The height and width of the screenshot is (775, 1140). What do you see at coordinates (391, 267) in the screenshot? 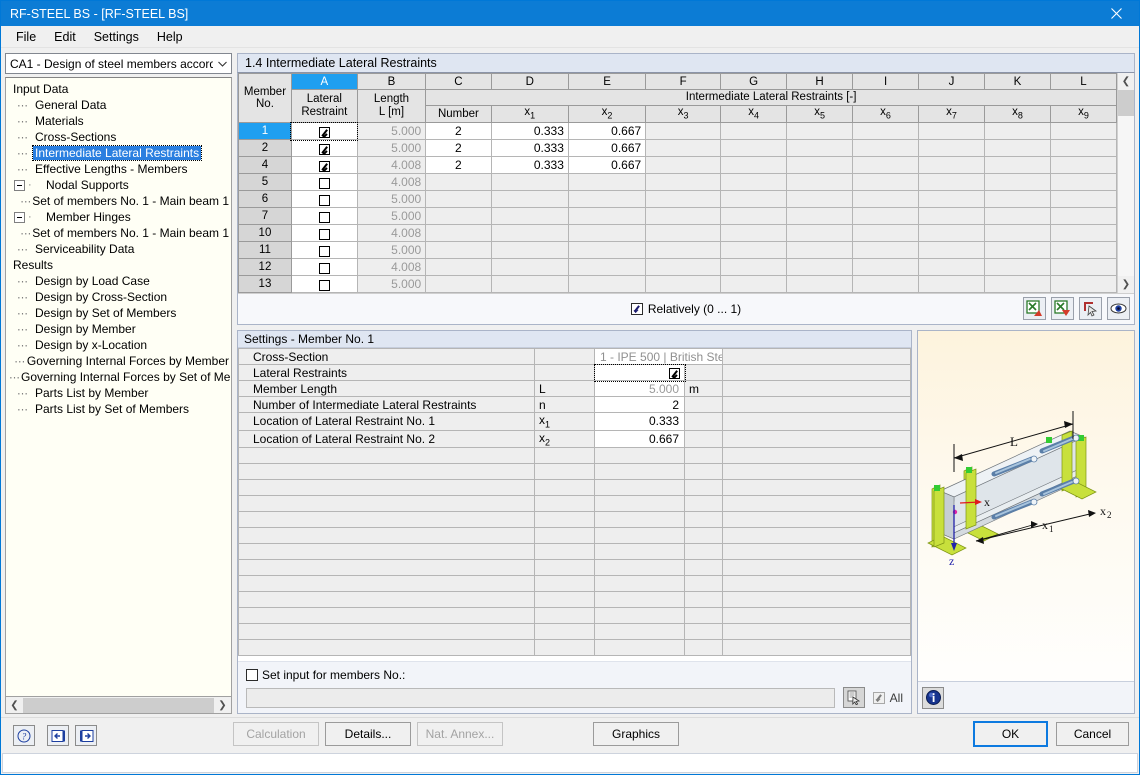
I see `member-length-cell: 4.008` at bounding box center [391, 267].